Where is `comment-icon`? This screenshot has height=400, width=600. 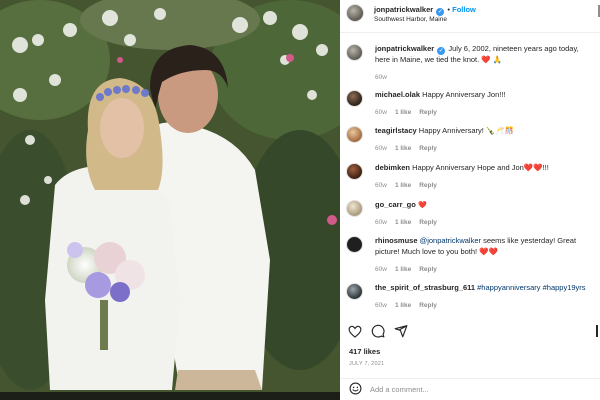 comment-icon is located at coordinates (378, 331).